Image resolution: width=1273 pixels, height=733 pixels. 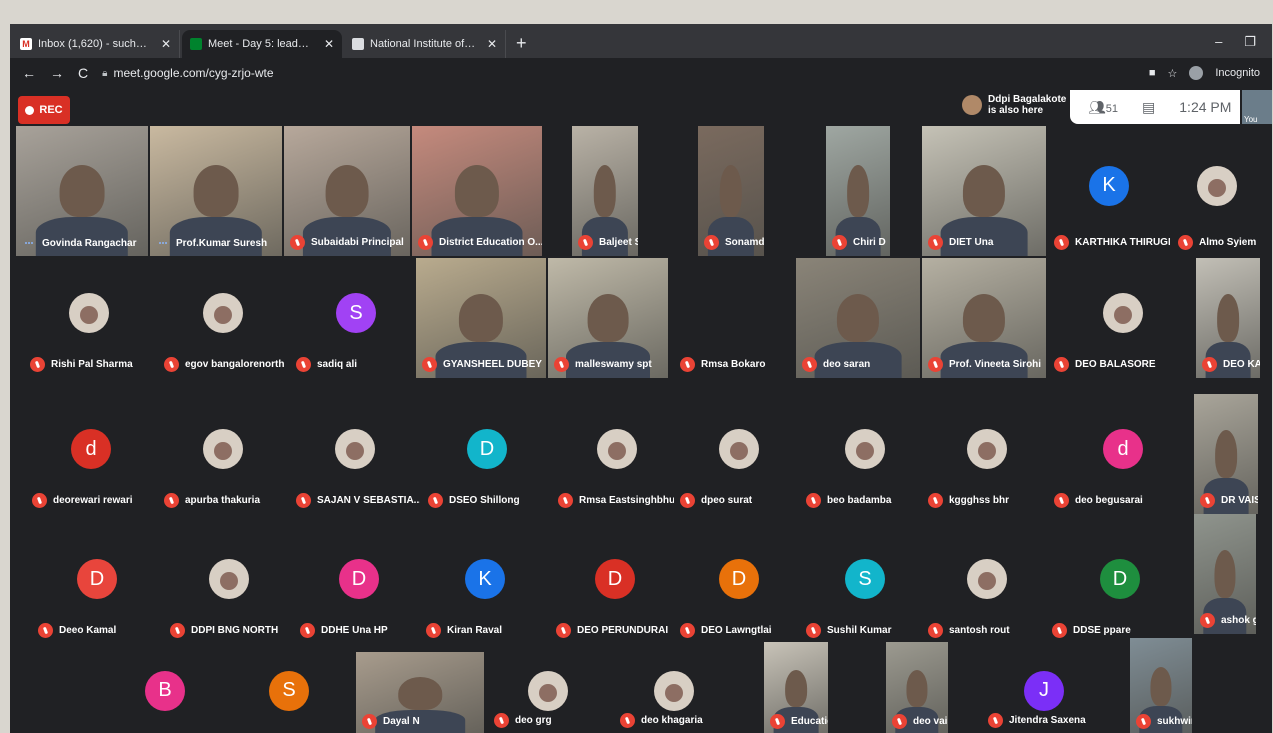 I want to click on participant-tile: S Sushil Kumar, so click(x=865, y=584).